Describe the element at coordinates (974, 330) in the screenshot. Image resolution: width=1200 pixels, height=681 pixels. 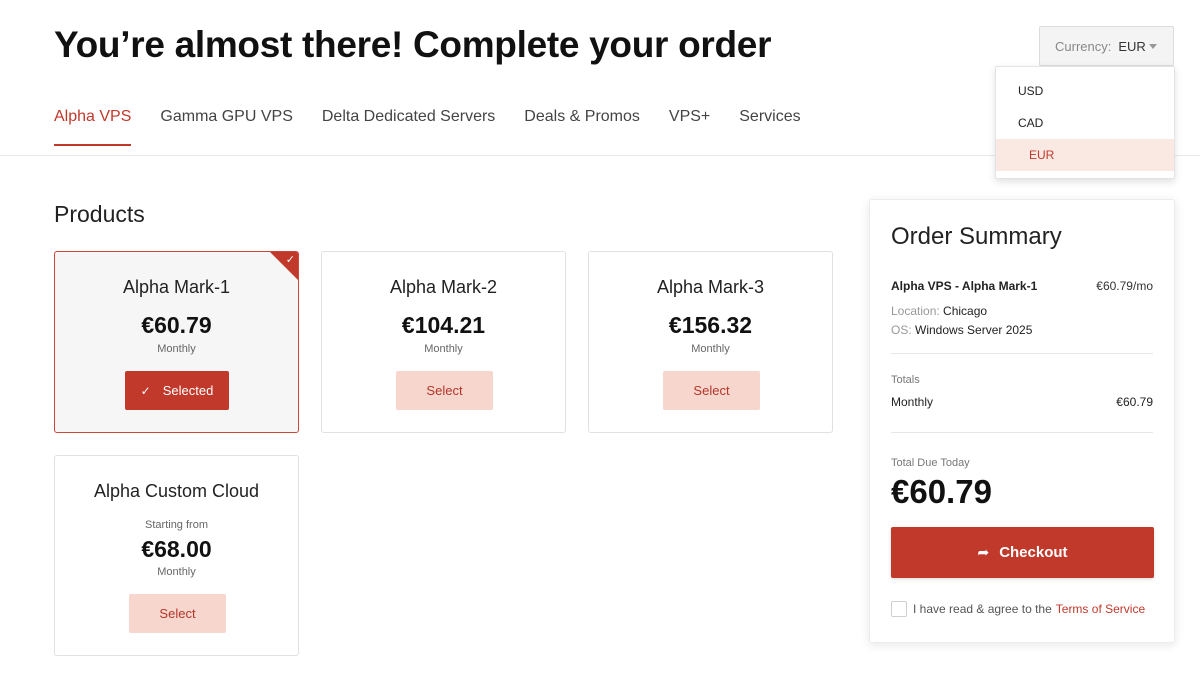
I see `os-value: Windows Server 2025` at that location.